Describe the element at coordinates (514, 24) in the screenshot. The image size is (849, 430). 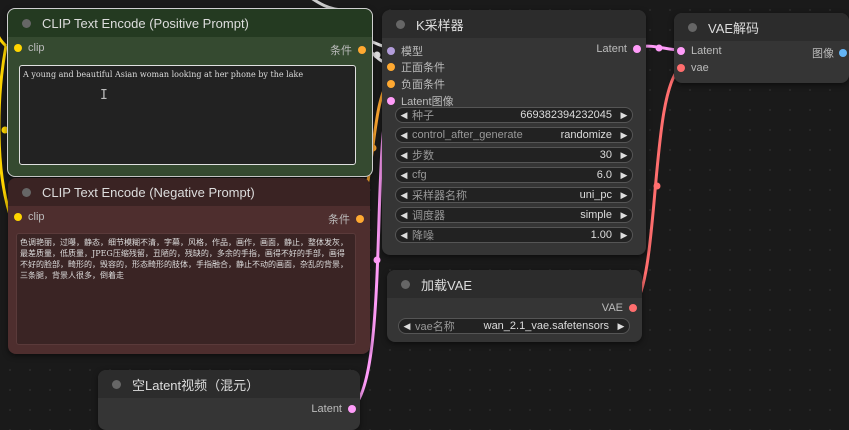
I see `node-title-bar: K采样器` at that location.